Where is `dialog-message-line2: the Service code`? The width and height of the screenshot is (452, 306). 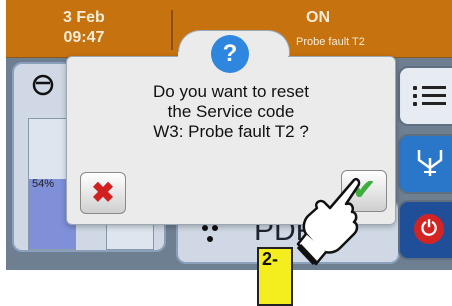
dialog-message-line2: the Service code is located at coordinates (231, 111).